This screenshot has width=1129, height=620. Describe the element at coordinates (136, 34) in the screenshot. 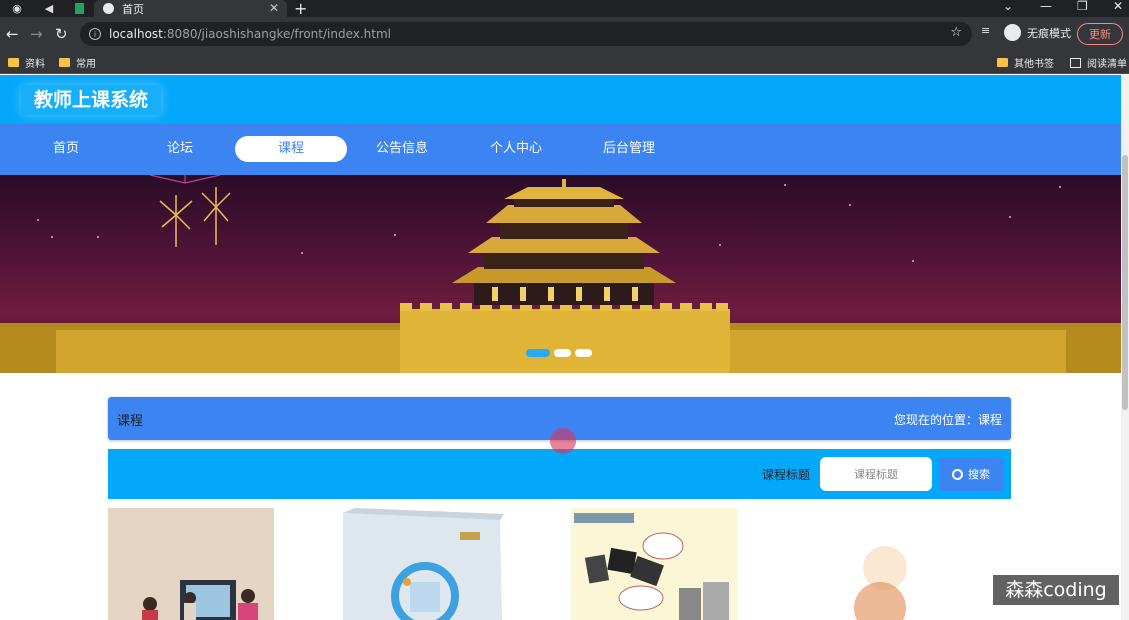

I see `url-host: localhost` at that location.